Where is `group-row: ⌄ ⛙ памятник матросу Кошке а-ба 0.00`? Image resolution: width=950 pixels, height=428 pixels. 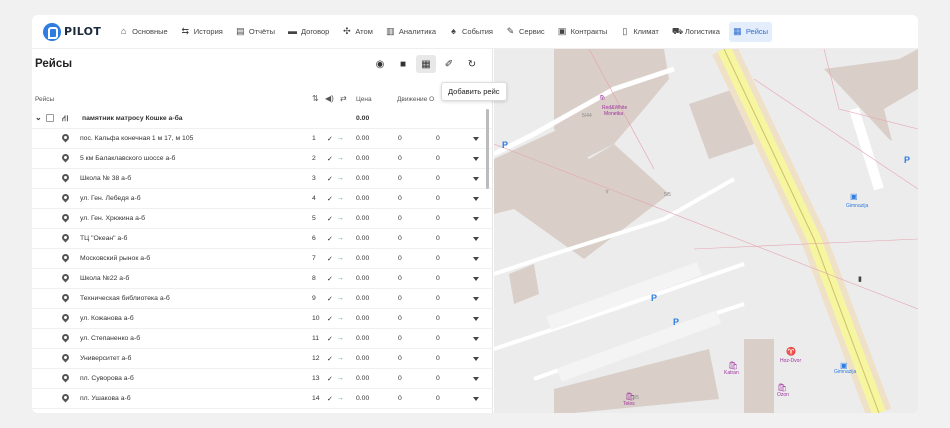
group-row: ⌄ ⛙ памятник матросу Кошке а-ба 0.00 is located at coordinates (262, 119).